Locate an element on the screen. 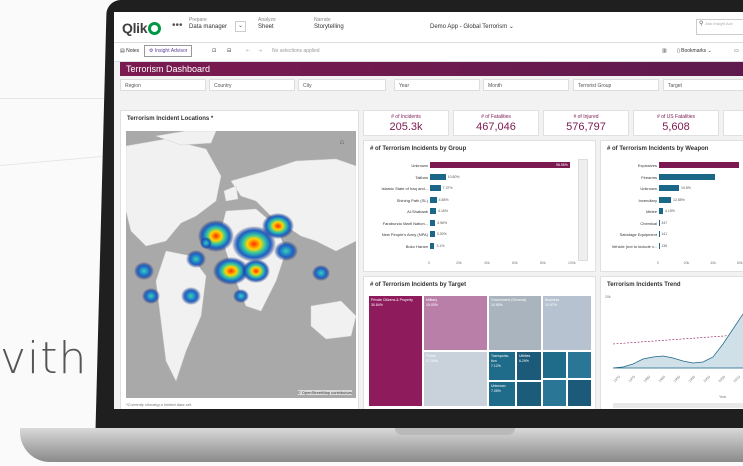  bar-value-label: 3.1% is located at coordinates (440, 245).